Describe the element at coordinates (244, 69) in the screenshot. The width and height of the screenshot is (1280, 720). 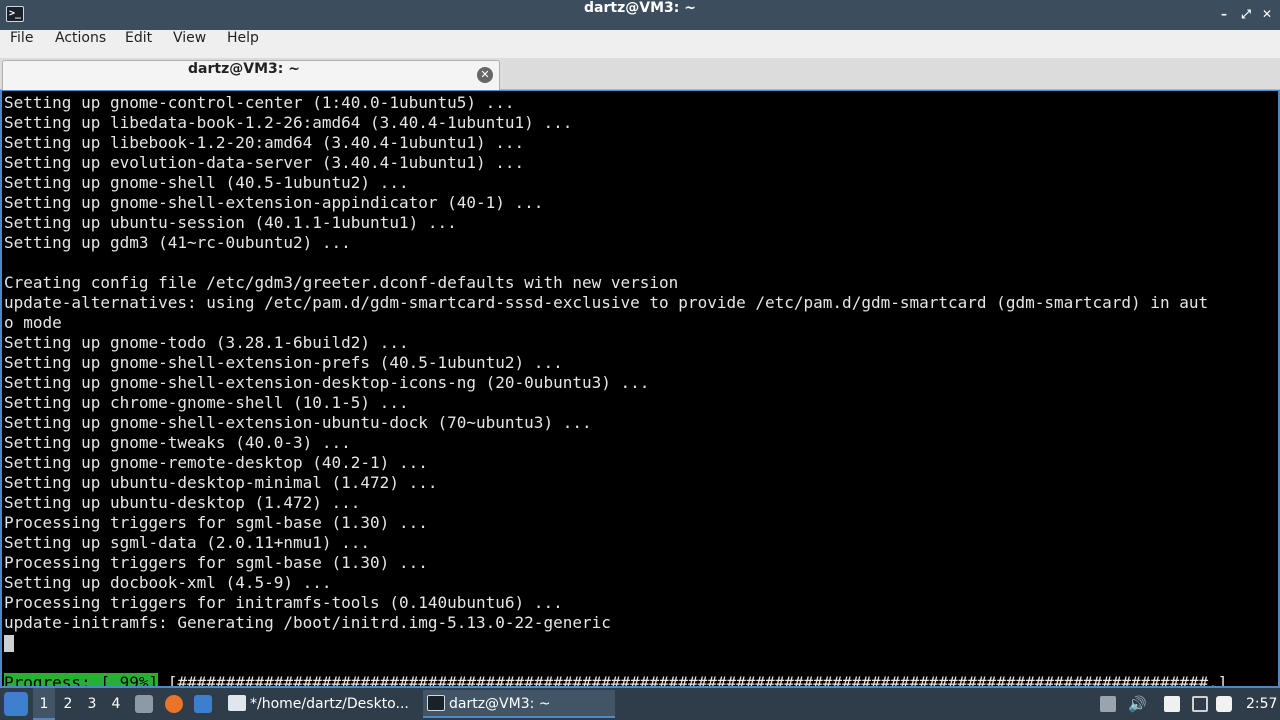
I see `tab-label: dartz@VM3: ~` at that location.